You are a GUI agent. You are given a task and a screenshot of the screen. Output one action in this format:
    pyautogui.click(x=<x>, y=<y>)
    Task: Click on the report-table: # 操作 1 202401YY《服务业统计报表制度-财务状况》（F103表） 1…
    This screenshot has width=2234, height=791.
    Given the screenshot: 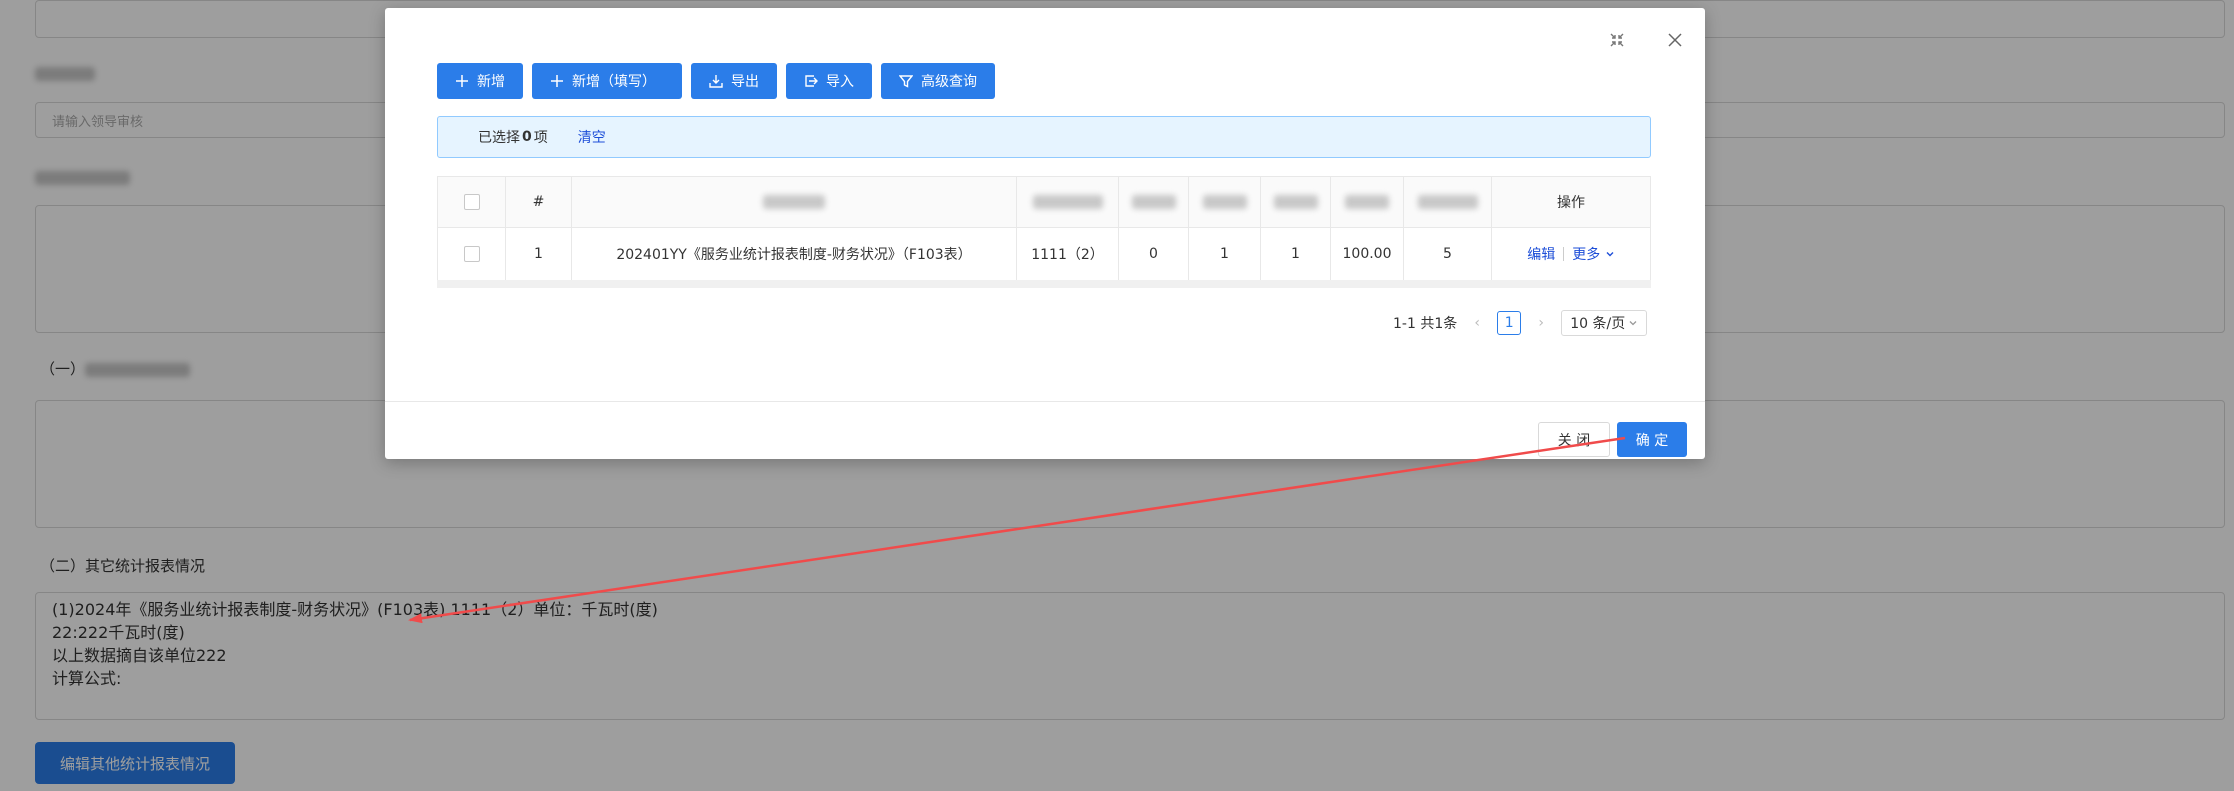 What is the action you would take?
    pyautogui.click(x=1044, y=228)
    